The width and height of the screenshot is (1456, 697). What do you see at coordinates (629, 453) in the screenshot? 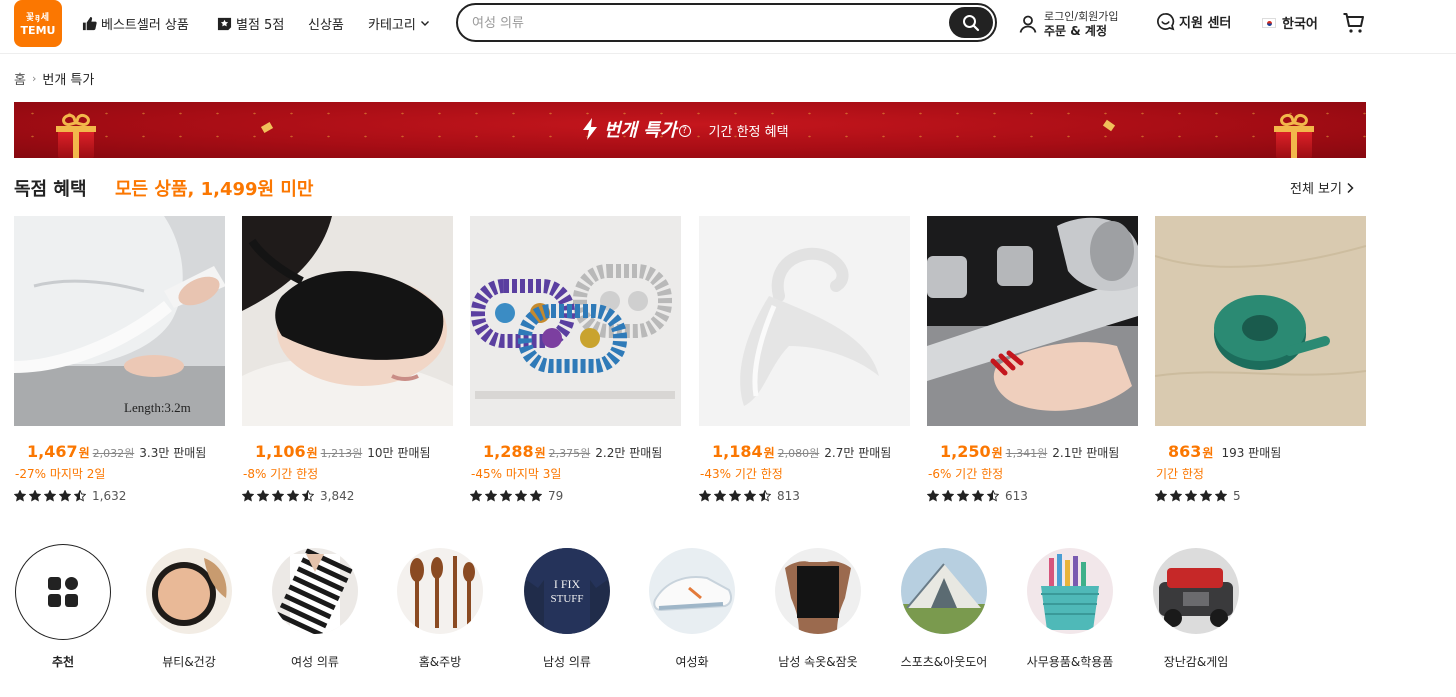
I see `sold-count: 2.2만 판매됨` at bounding box center [629, 453].